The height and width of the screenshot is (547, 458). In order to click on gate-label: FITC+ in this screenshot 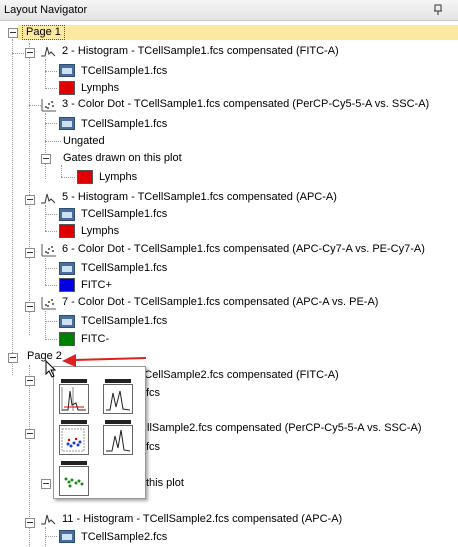, I will do `click(96, 285)`.